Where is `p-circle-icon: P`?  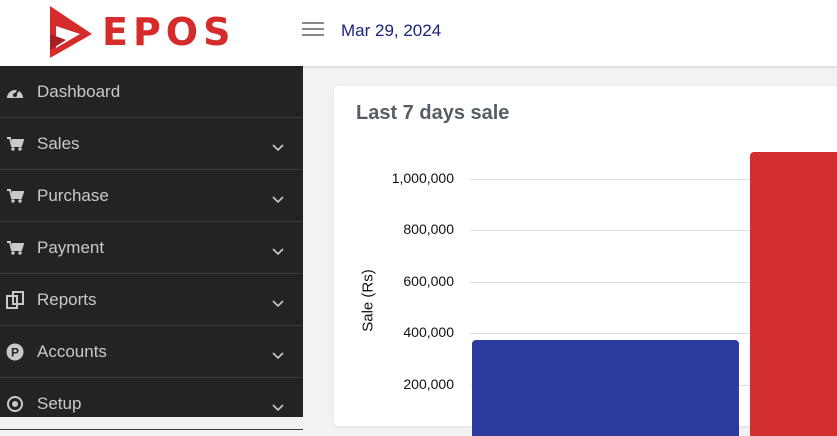 p-circle-icon: P is located at coordinates (15, 352).